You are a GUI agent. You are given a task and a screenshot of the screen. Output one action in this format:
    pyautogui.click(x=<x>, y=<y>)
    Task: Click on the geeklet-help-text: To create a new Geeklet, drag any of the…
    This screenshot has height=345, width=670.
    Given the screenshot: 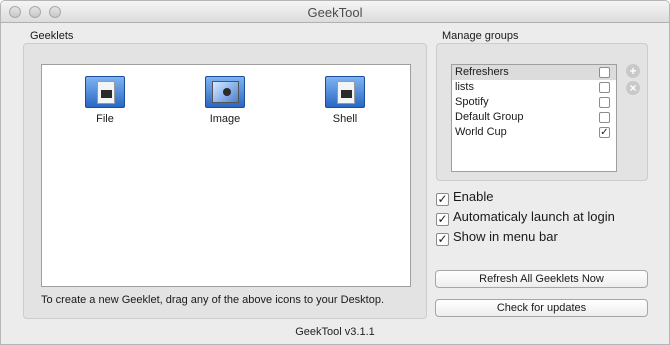 What is the action you would take?
    pyautogui.click(x=213, y=300)
    